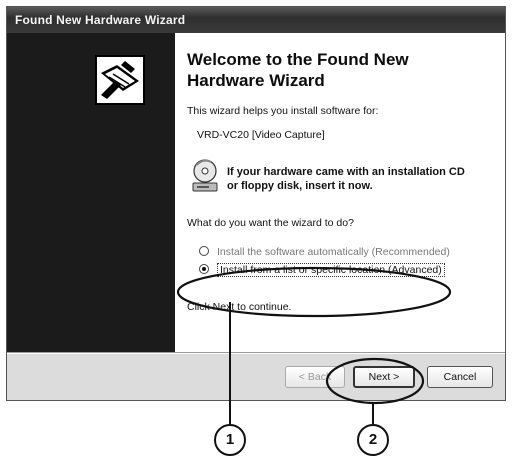 The width and height of the screenshot is (512, 465). Describe the element at coordinates (120, 80) in the screenshot. I see `hardware-wizard-icon` at that location.